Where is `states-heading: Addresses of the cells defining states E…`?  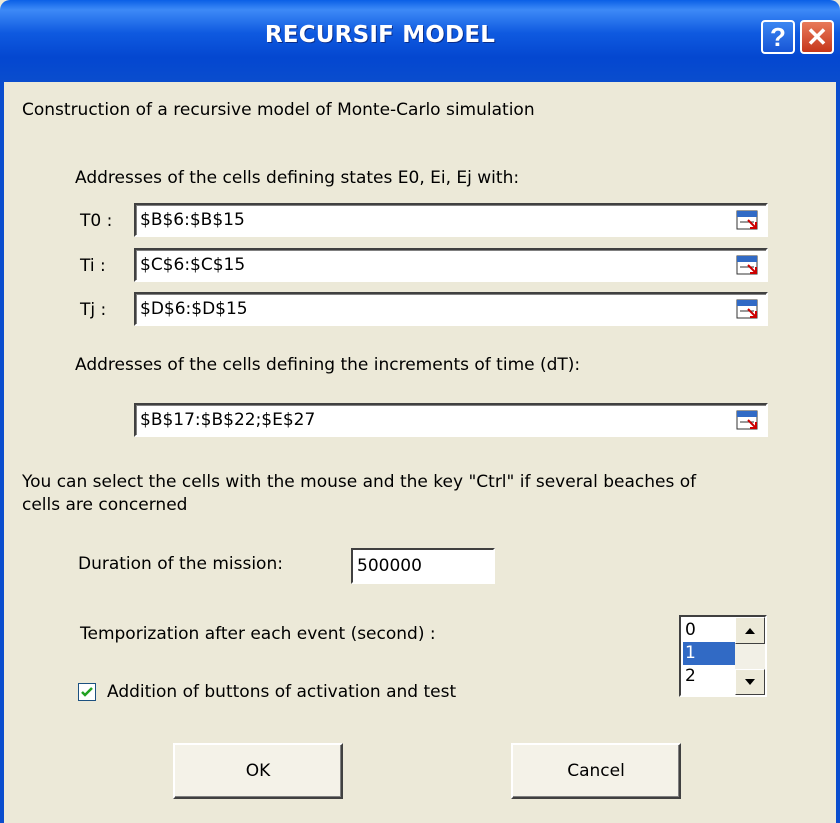 states-heading: Addresses of the cells defining states E… is located at coordinates (297, 178).